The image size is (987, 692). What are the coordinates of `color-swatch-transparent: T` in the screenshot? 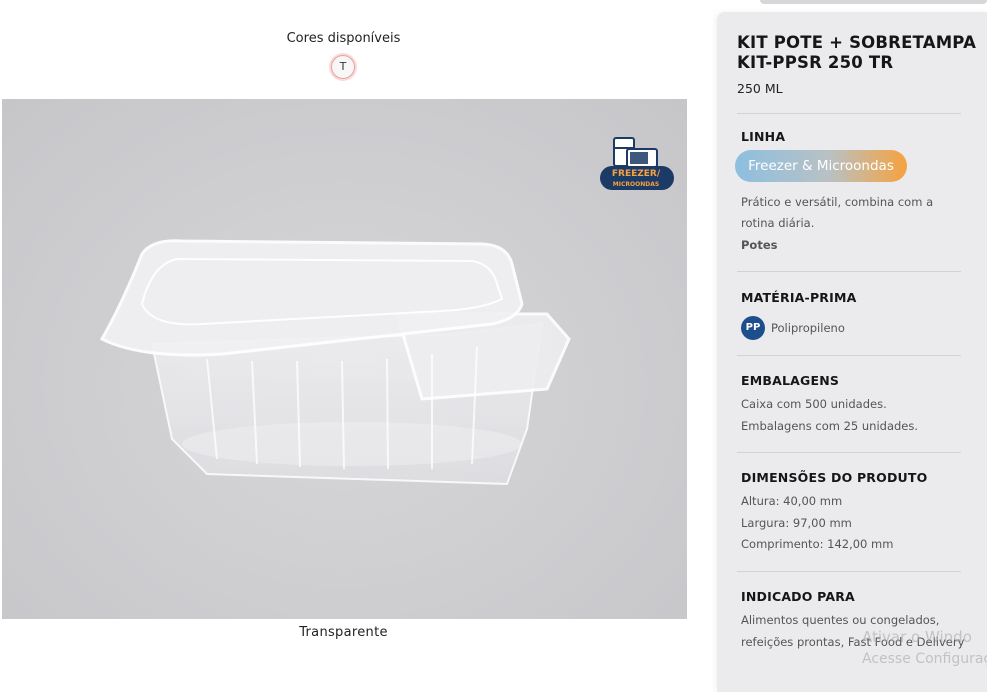 It's located at (343, 67).